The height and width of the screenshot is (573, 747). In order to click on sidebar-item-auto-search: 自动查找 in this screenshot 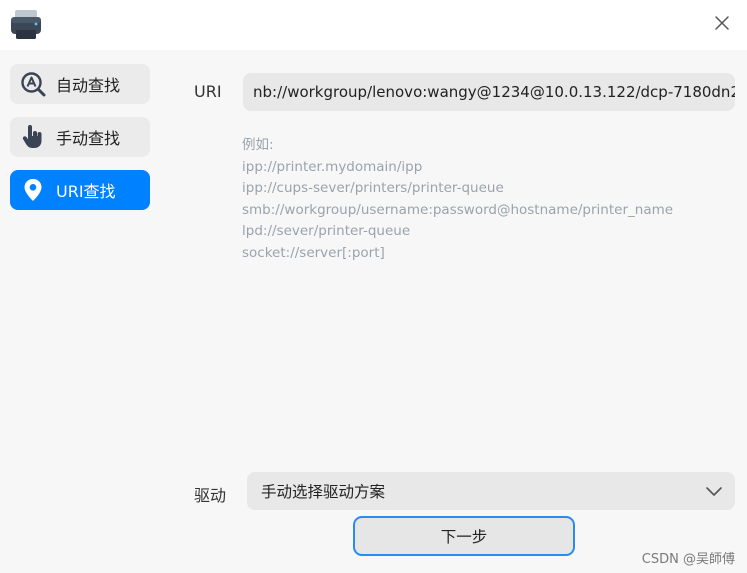, I will do `click(80, 84)`.